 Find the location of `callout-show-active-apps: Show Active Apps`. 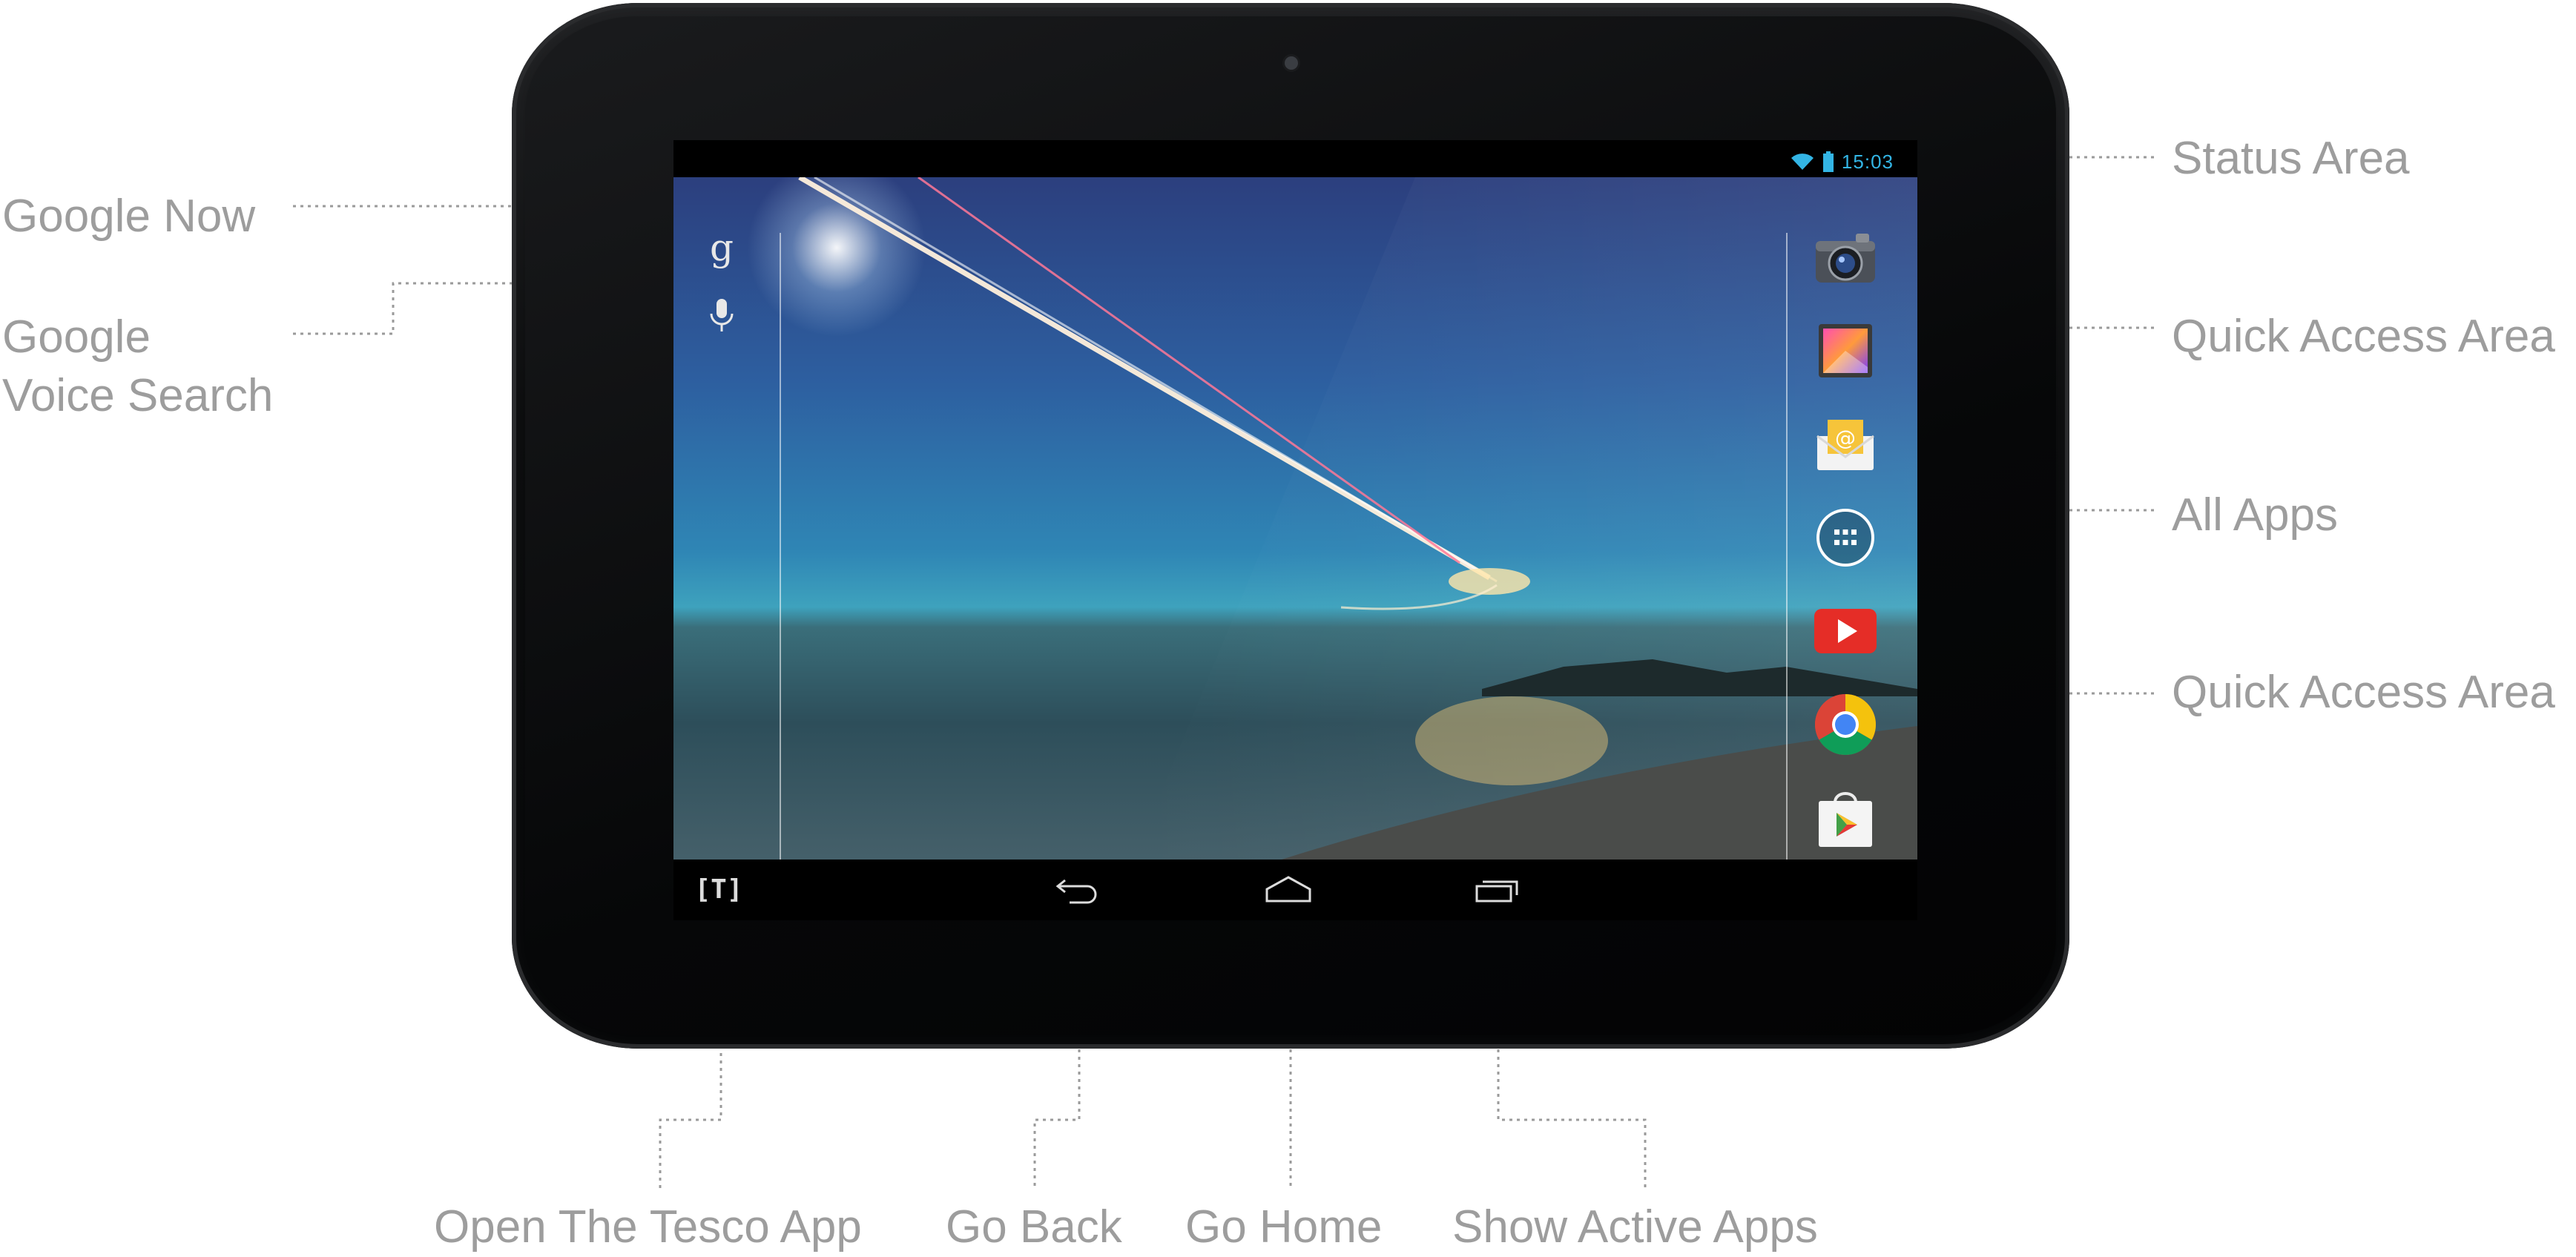

callout-show-active-apps: Show Active Apps is located at coordinates (1635, 1227).